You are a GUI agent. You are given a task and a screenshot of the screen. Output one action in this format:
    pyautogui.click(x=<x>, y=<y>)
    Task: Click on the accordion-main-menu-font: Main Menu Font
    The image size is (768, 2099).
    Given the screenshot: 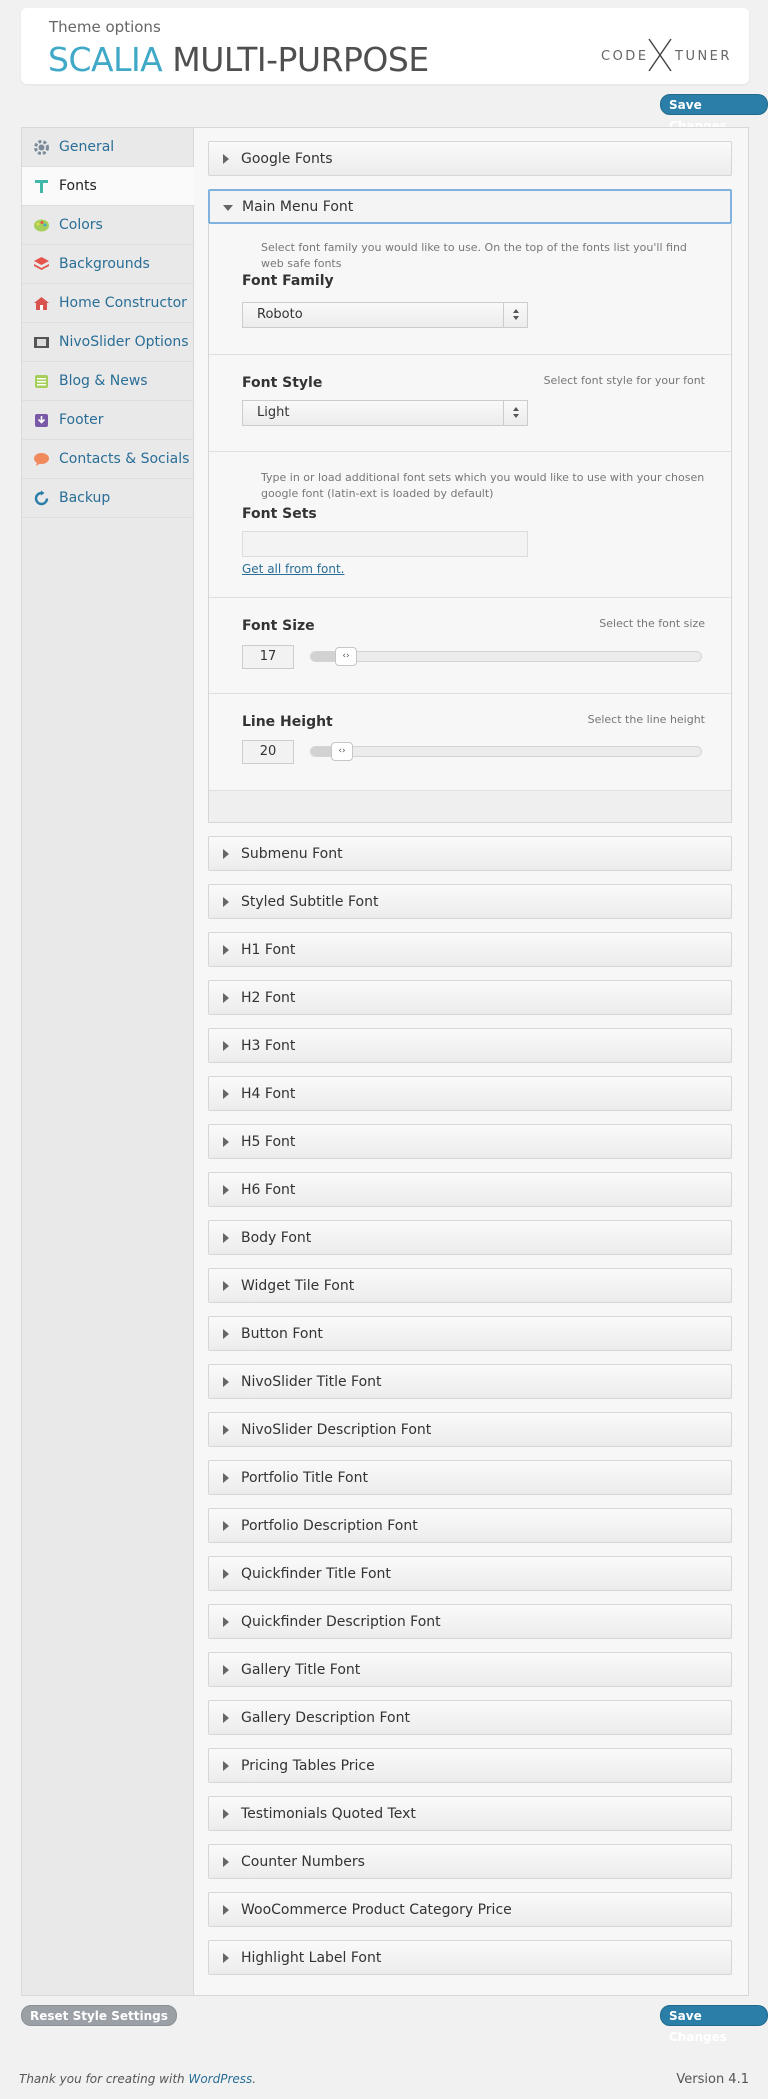 What is the action you would take?
    pyautogui.click(x=470, y=206)
    